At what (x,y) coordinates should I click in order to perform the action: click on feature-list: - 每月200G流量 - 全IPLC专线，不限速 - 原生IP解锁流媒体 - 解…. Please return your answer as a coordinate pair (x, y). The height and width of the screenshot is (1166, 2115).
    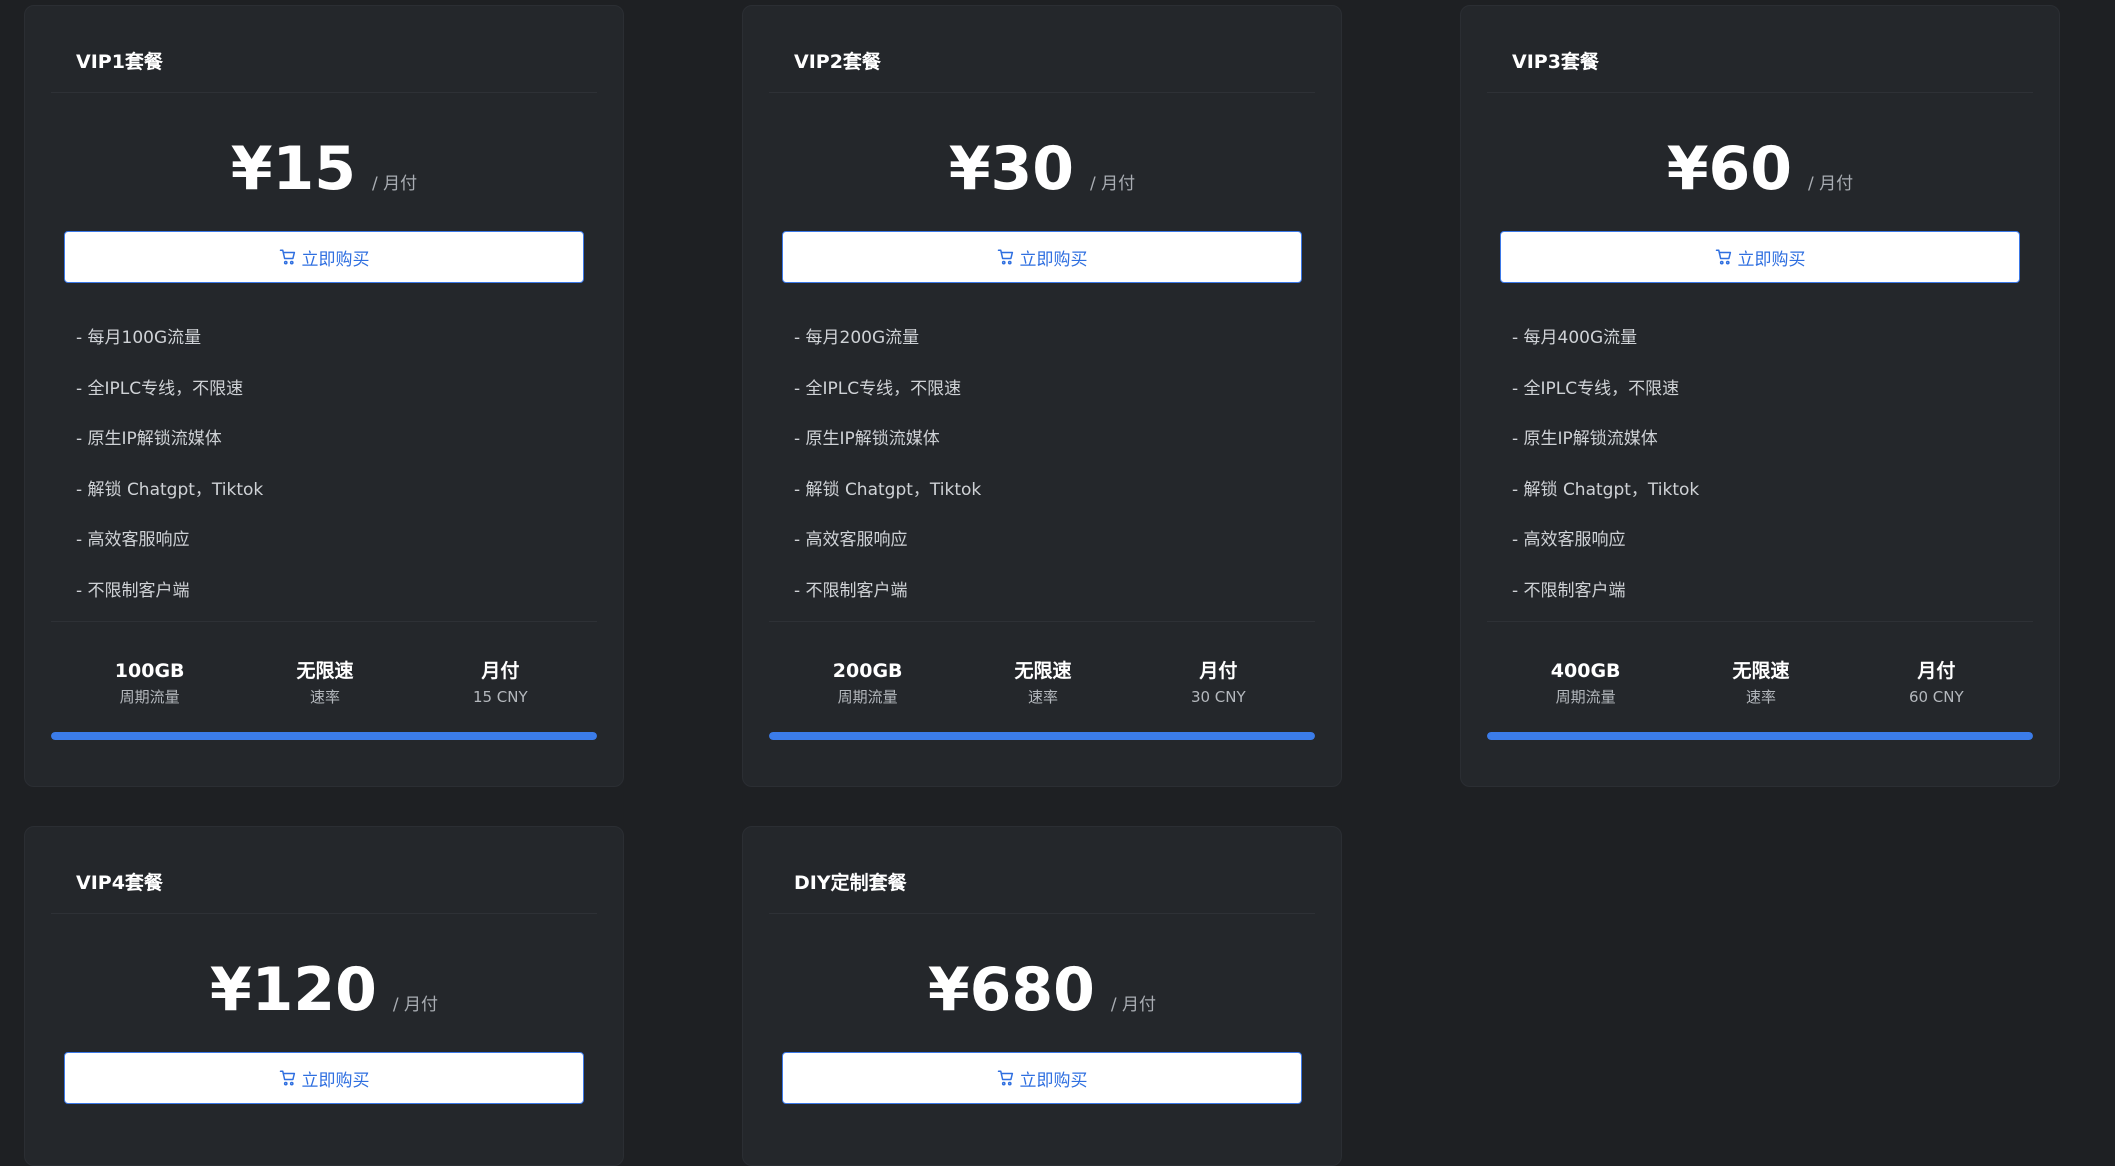
    Looking at the image, I should click on (1044, 472).